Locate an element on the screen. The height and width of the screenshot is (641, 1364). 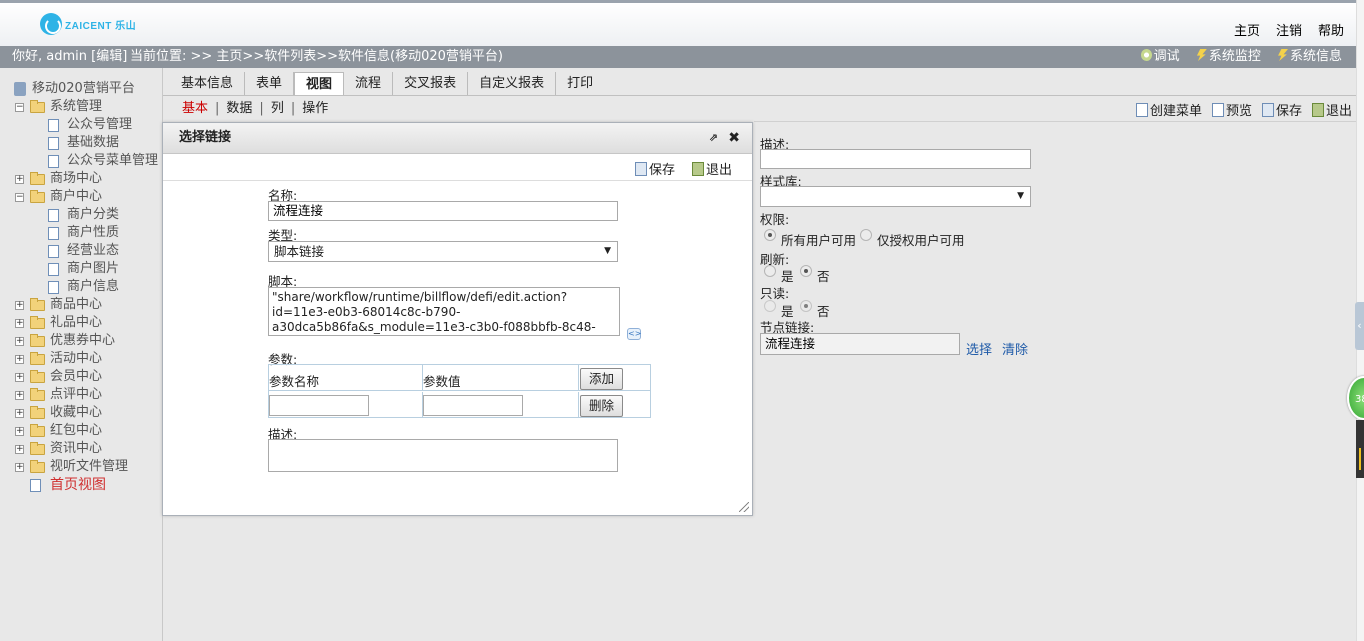
exit-button: 退出 is located at coordinates (1331, 109).